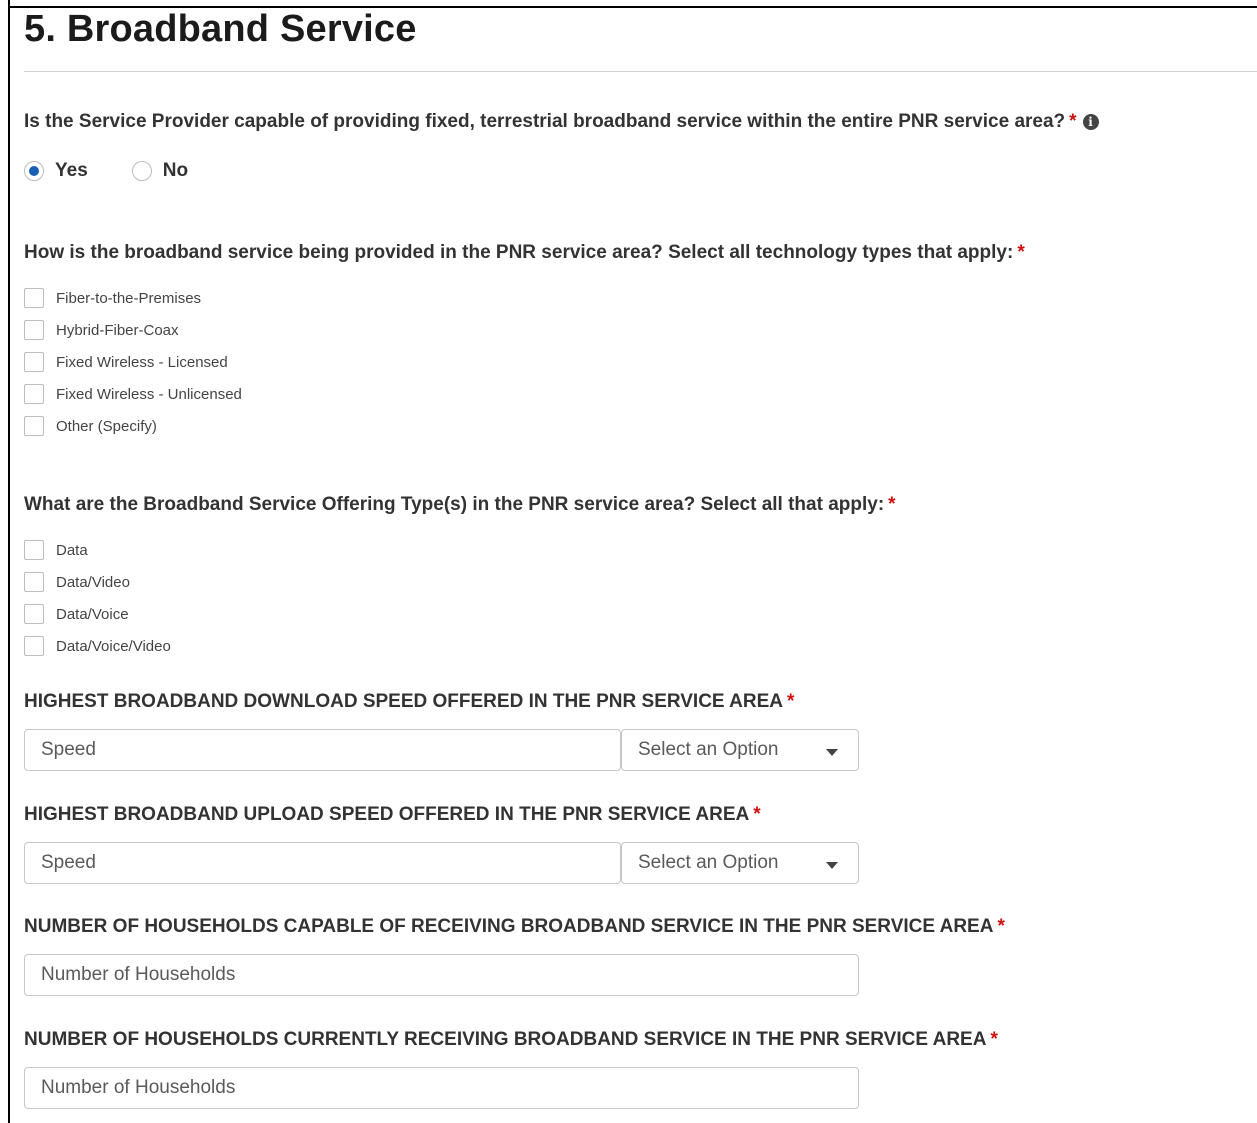 This screenshot has width=1257, height=1123. Describe the element at coordinates (175, 170) in the screenshot. I see `radio-label-no: No` at that location.